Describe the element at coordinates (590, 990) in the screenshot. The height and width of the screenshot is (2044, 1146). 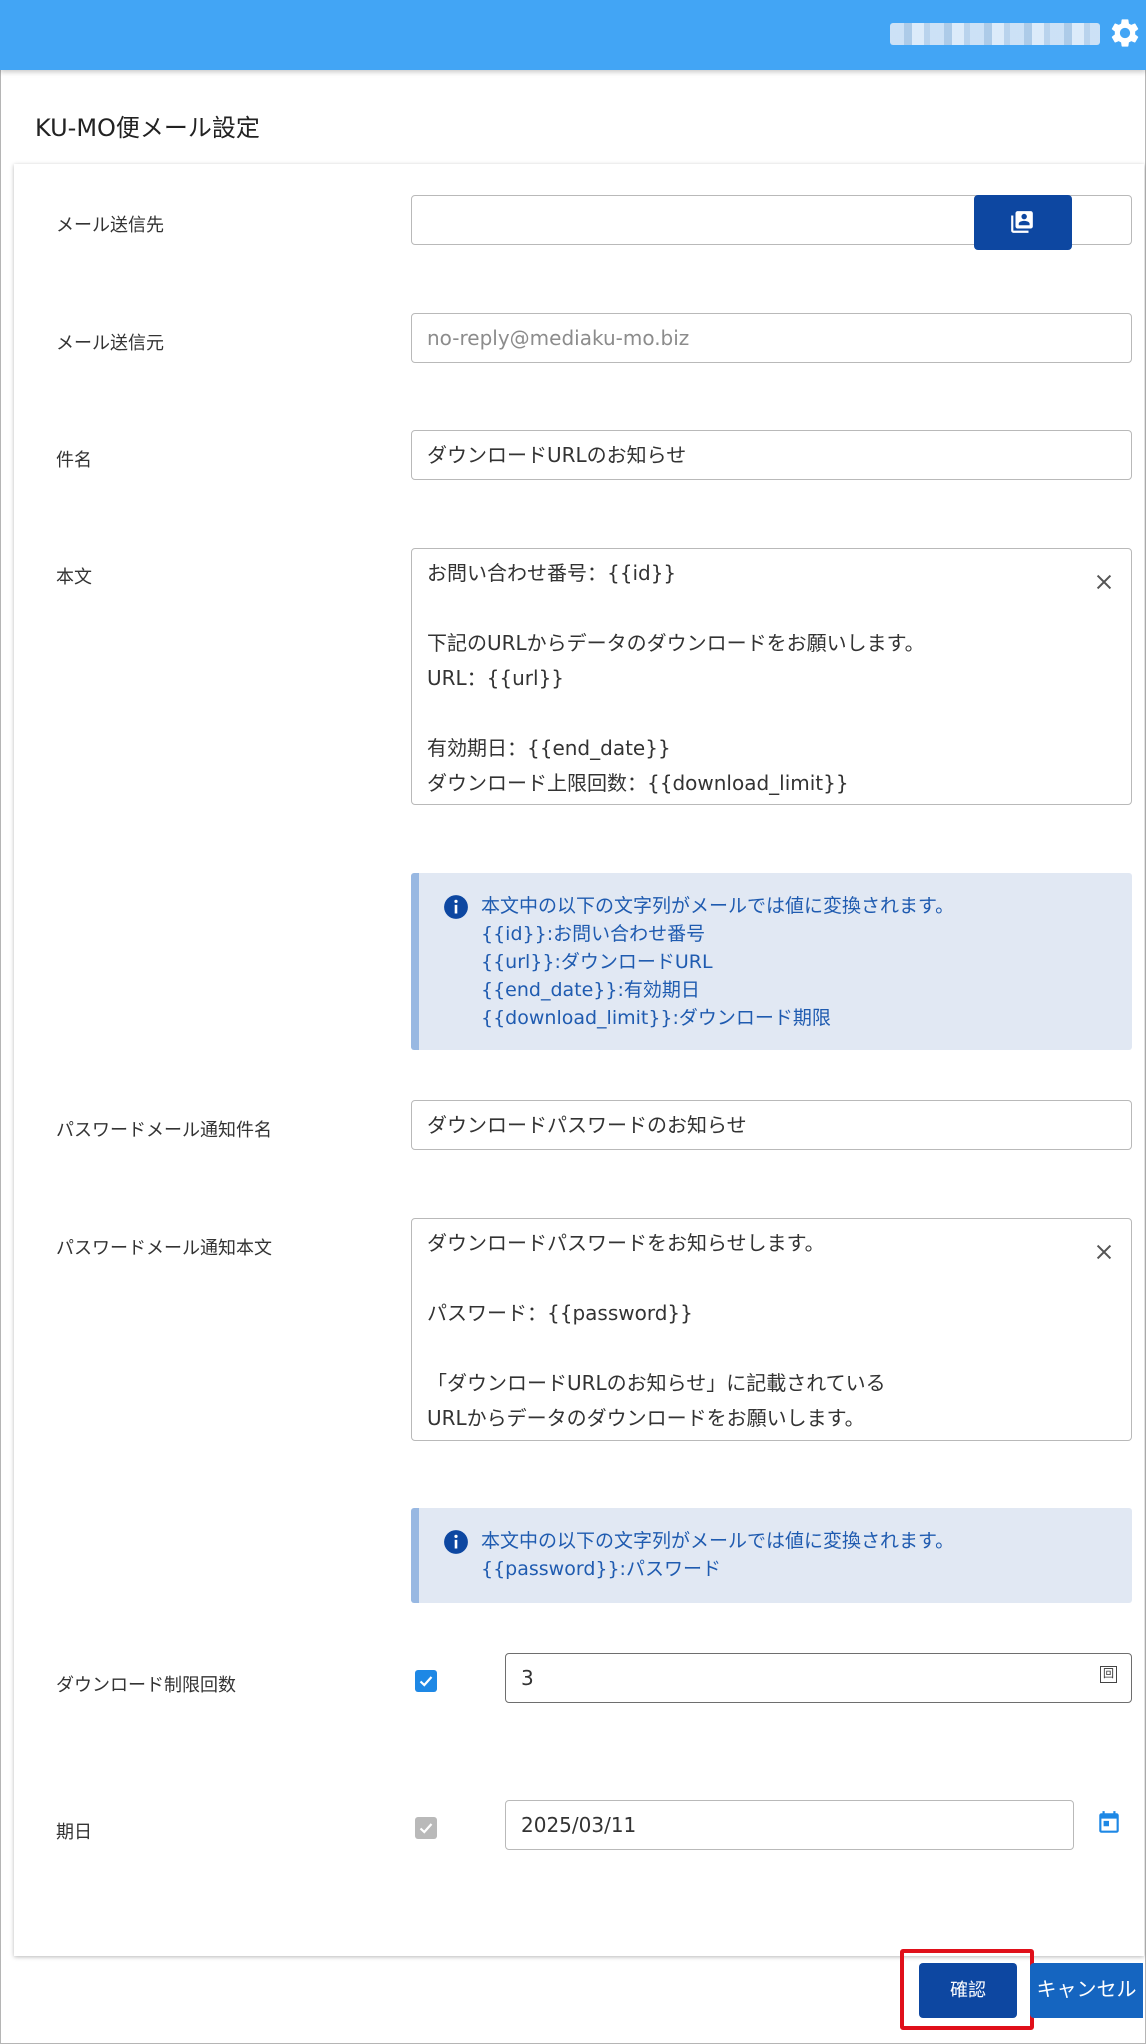
I see `info-line: {{end_date}}:有効期日` at that location.